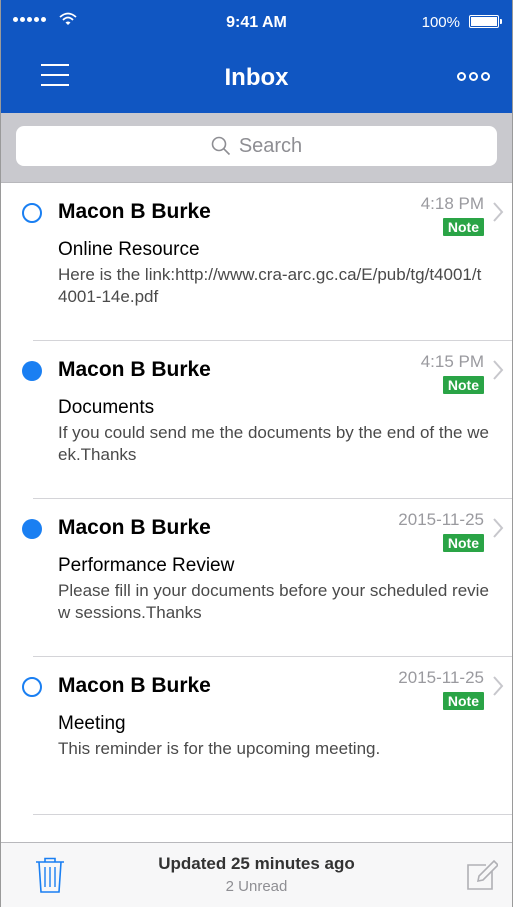 The width and height of the screenshot is (515, 907). I want to click on divider, so click(272, 814).